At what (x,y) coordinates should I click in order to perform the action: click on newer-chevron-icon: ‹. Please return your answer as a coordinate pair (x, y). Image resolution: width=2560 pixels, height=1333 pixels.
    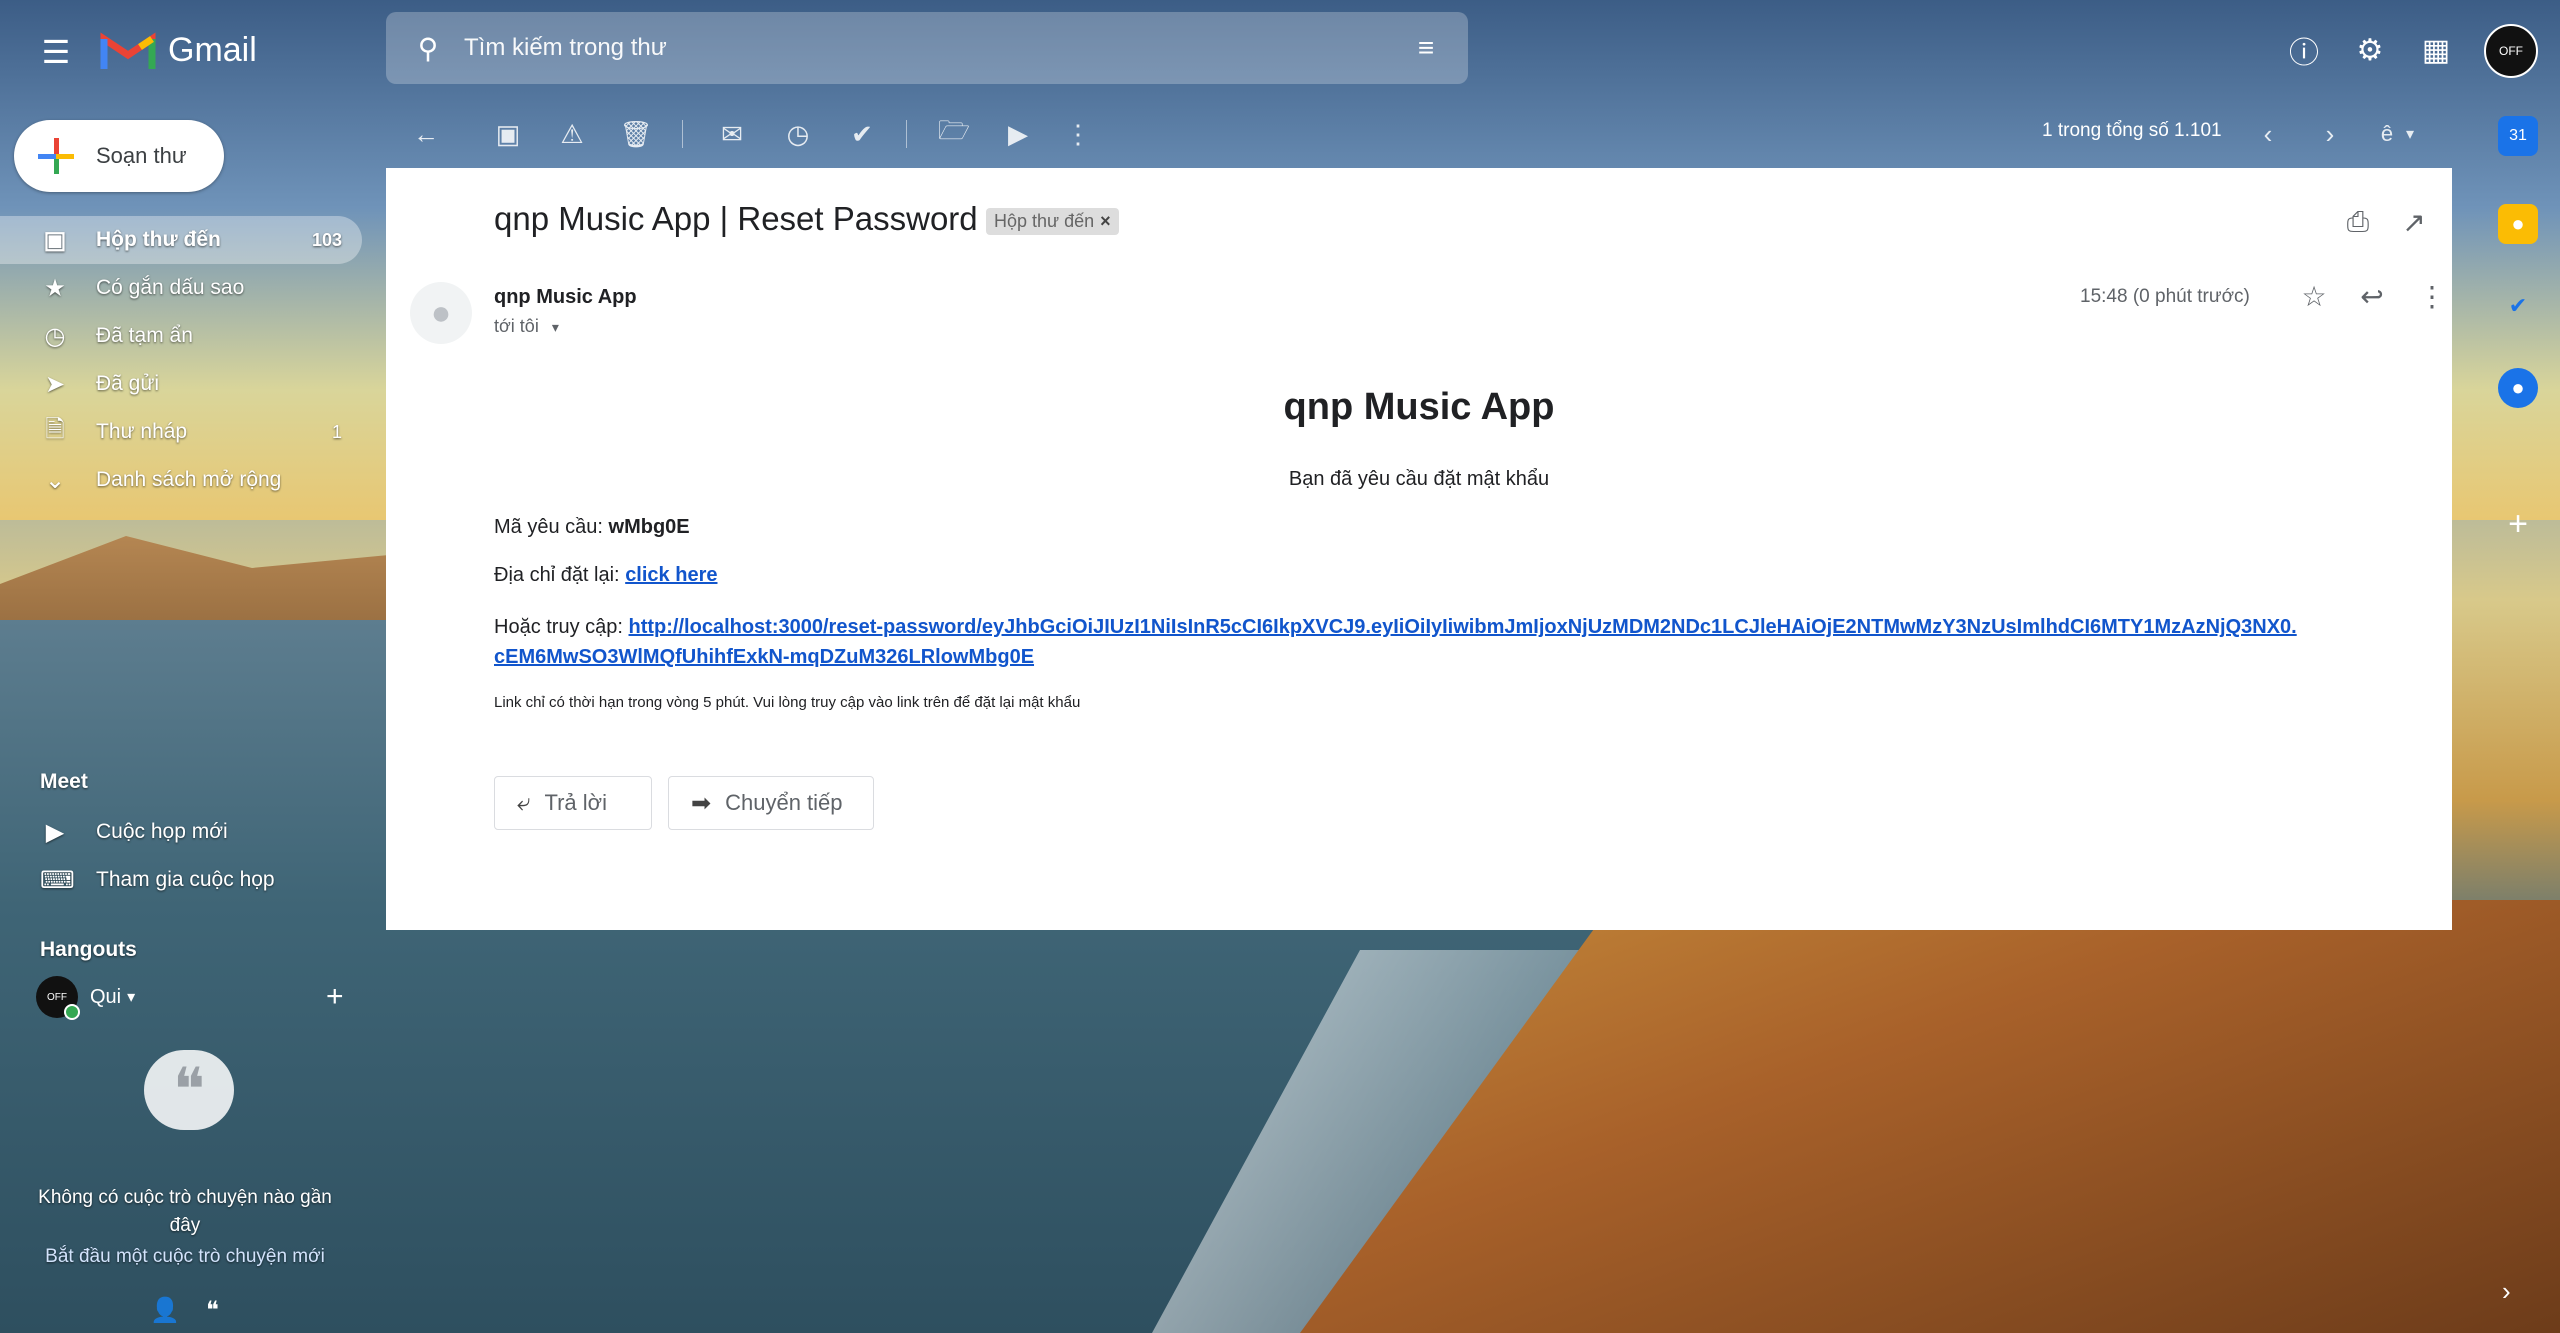
    Looking at the image, I should click on (2268, 134).